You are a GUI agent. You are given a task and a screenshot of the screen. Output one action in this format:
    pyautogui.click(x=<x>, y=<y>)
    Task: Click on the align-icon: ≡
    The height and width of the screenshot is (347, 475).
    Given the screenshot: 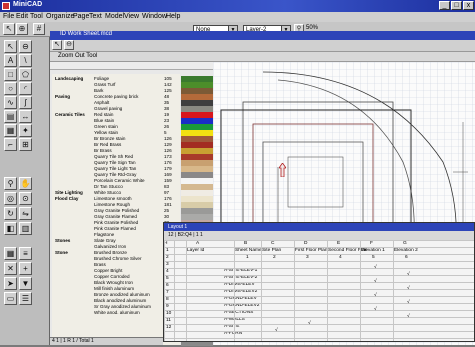 What is the action you would take?
    pyautogui.click(x=25, y=253)
    